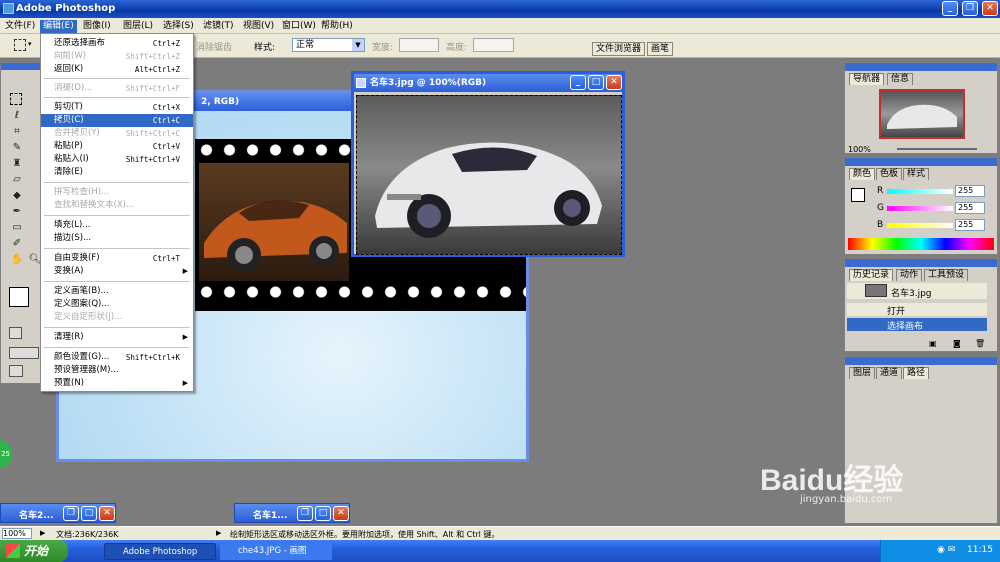 This screenshot has width=1000, height=562. I want to click on snapshot-icon: ◙, so click(957, 343).